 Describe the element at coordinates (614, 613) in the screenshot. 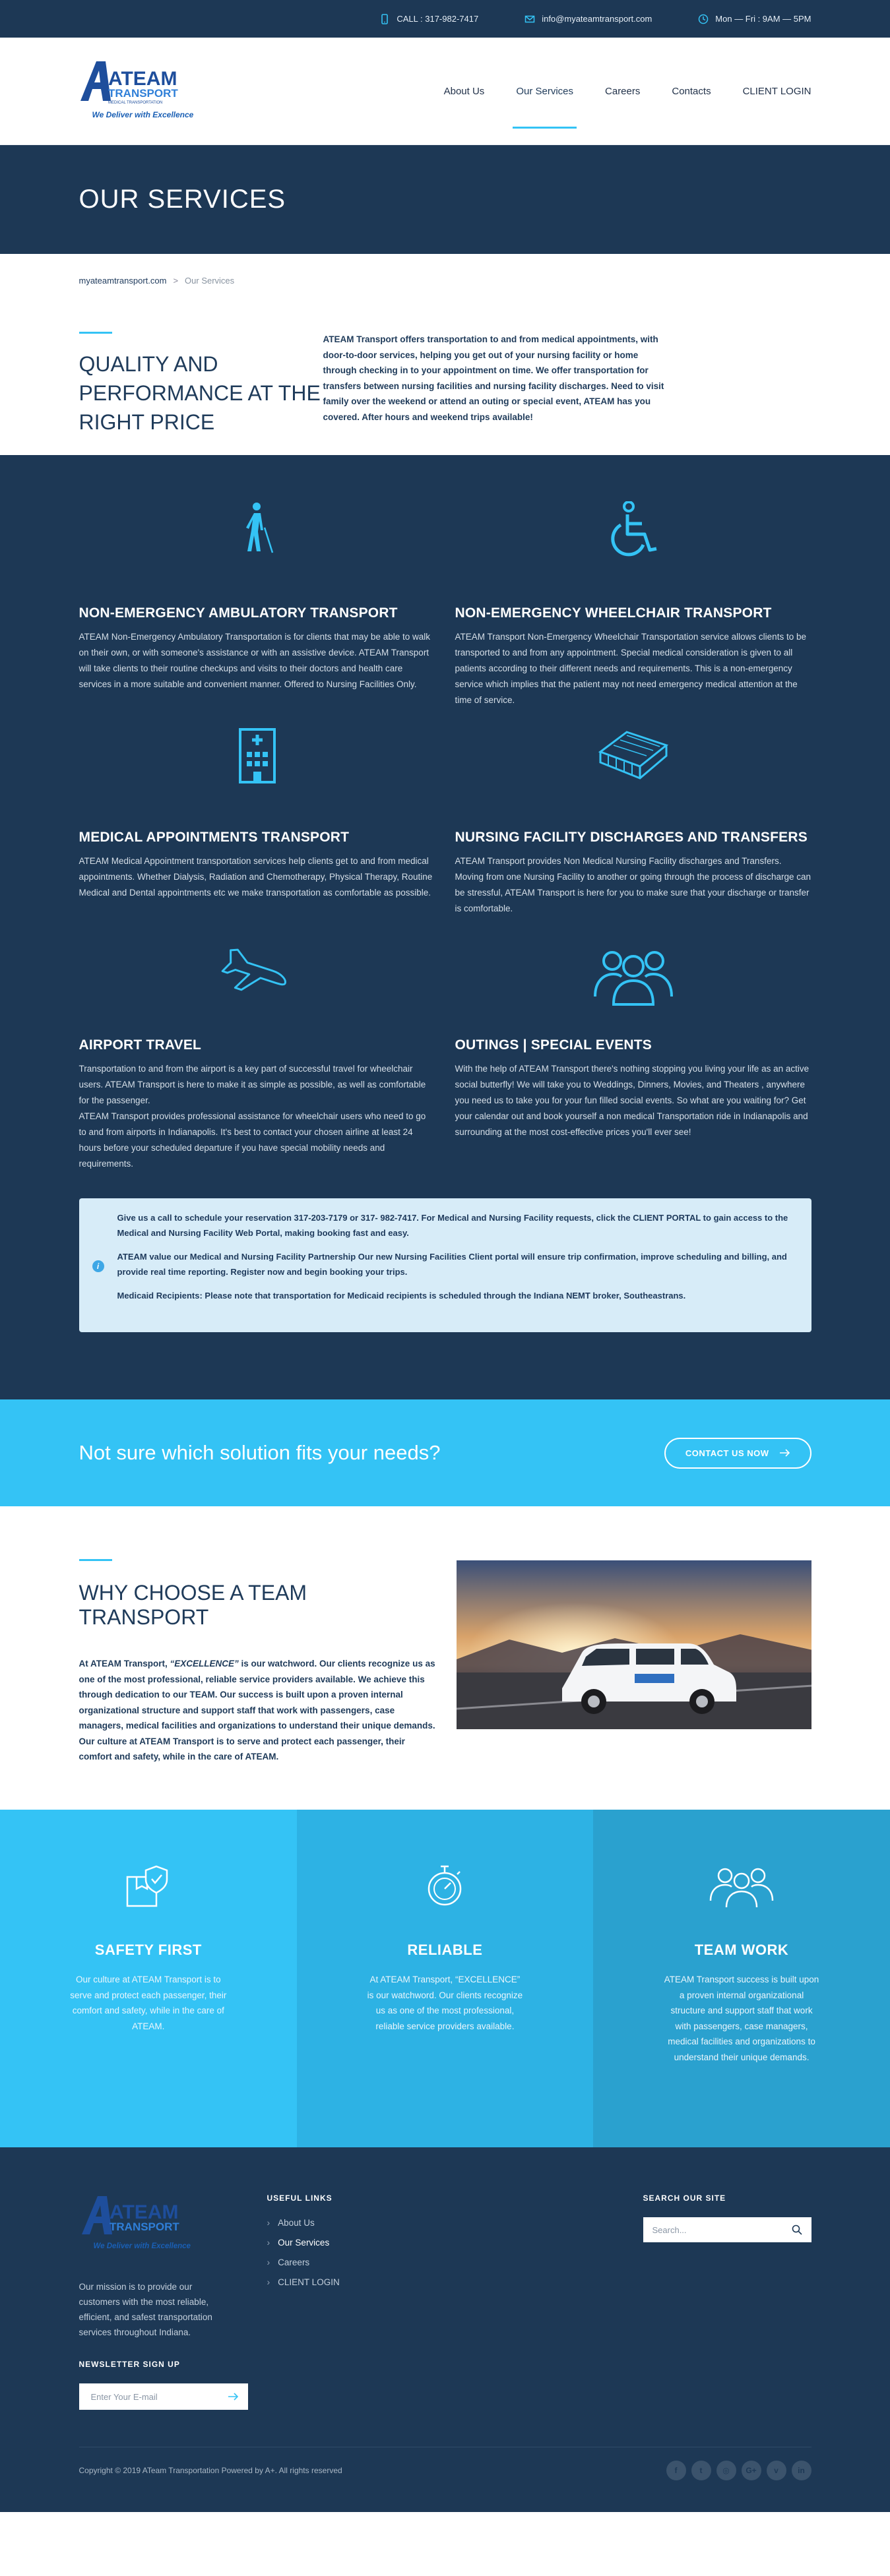

I see `service-title: NON-EMERGENCY WHEELCHAIR TRANSPORT` at that location.